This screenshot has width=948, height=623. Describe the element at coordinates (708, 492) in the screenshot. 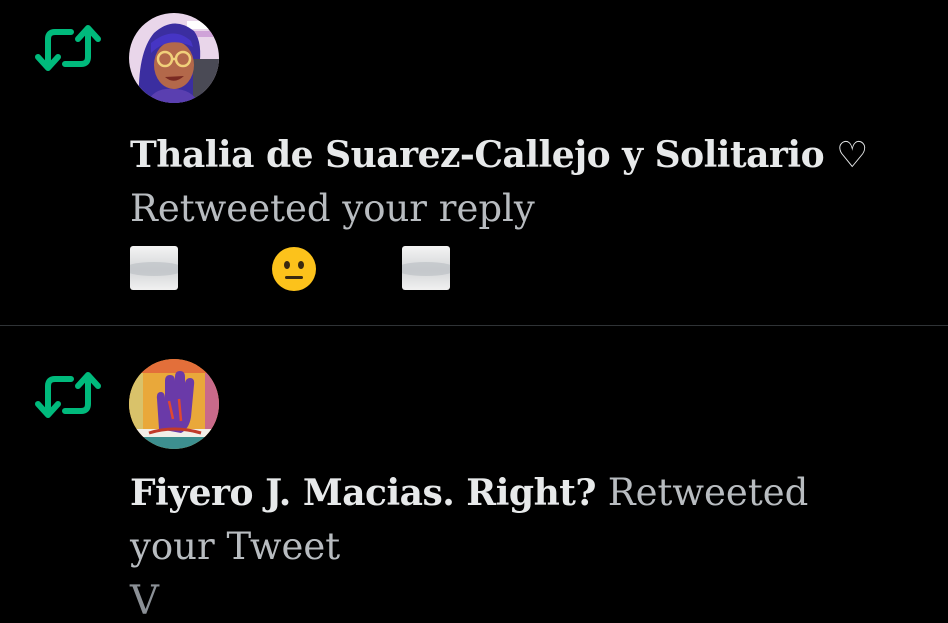

I see `notification-action: Retweeted` at that location.